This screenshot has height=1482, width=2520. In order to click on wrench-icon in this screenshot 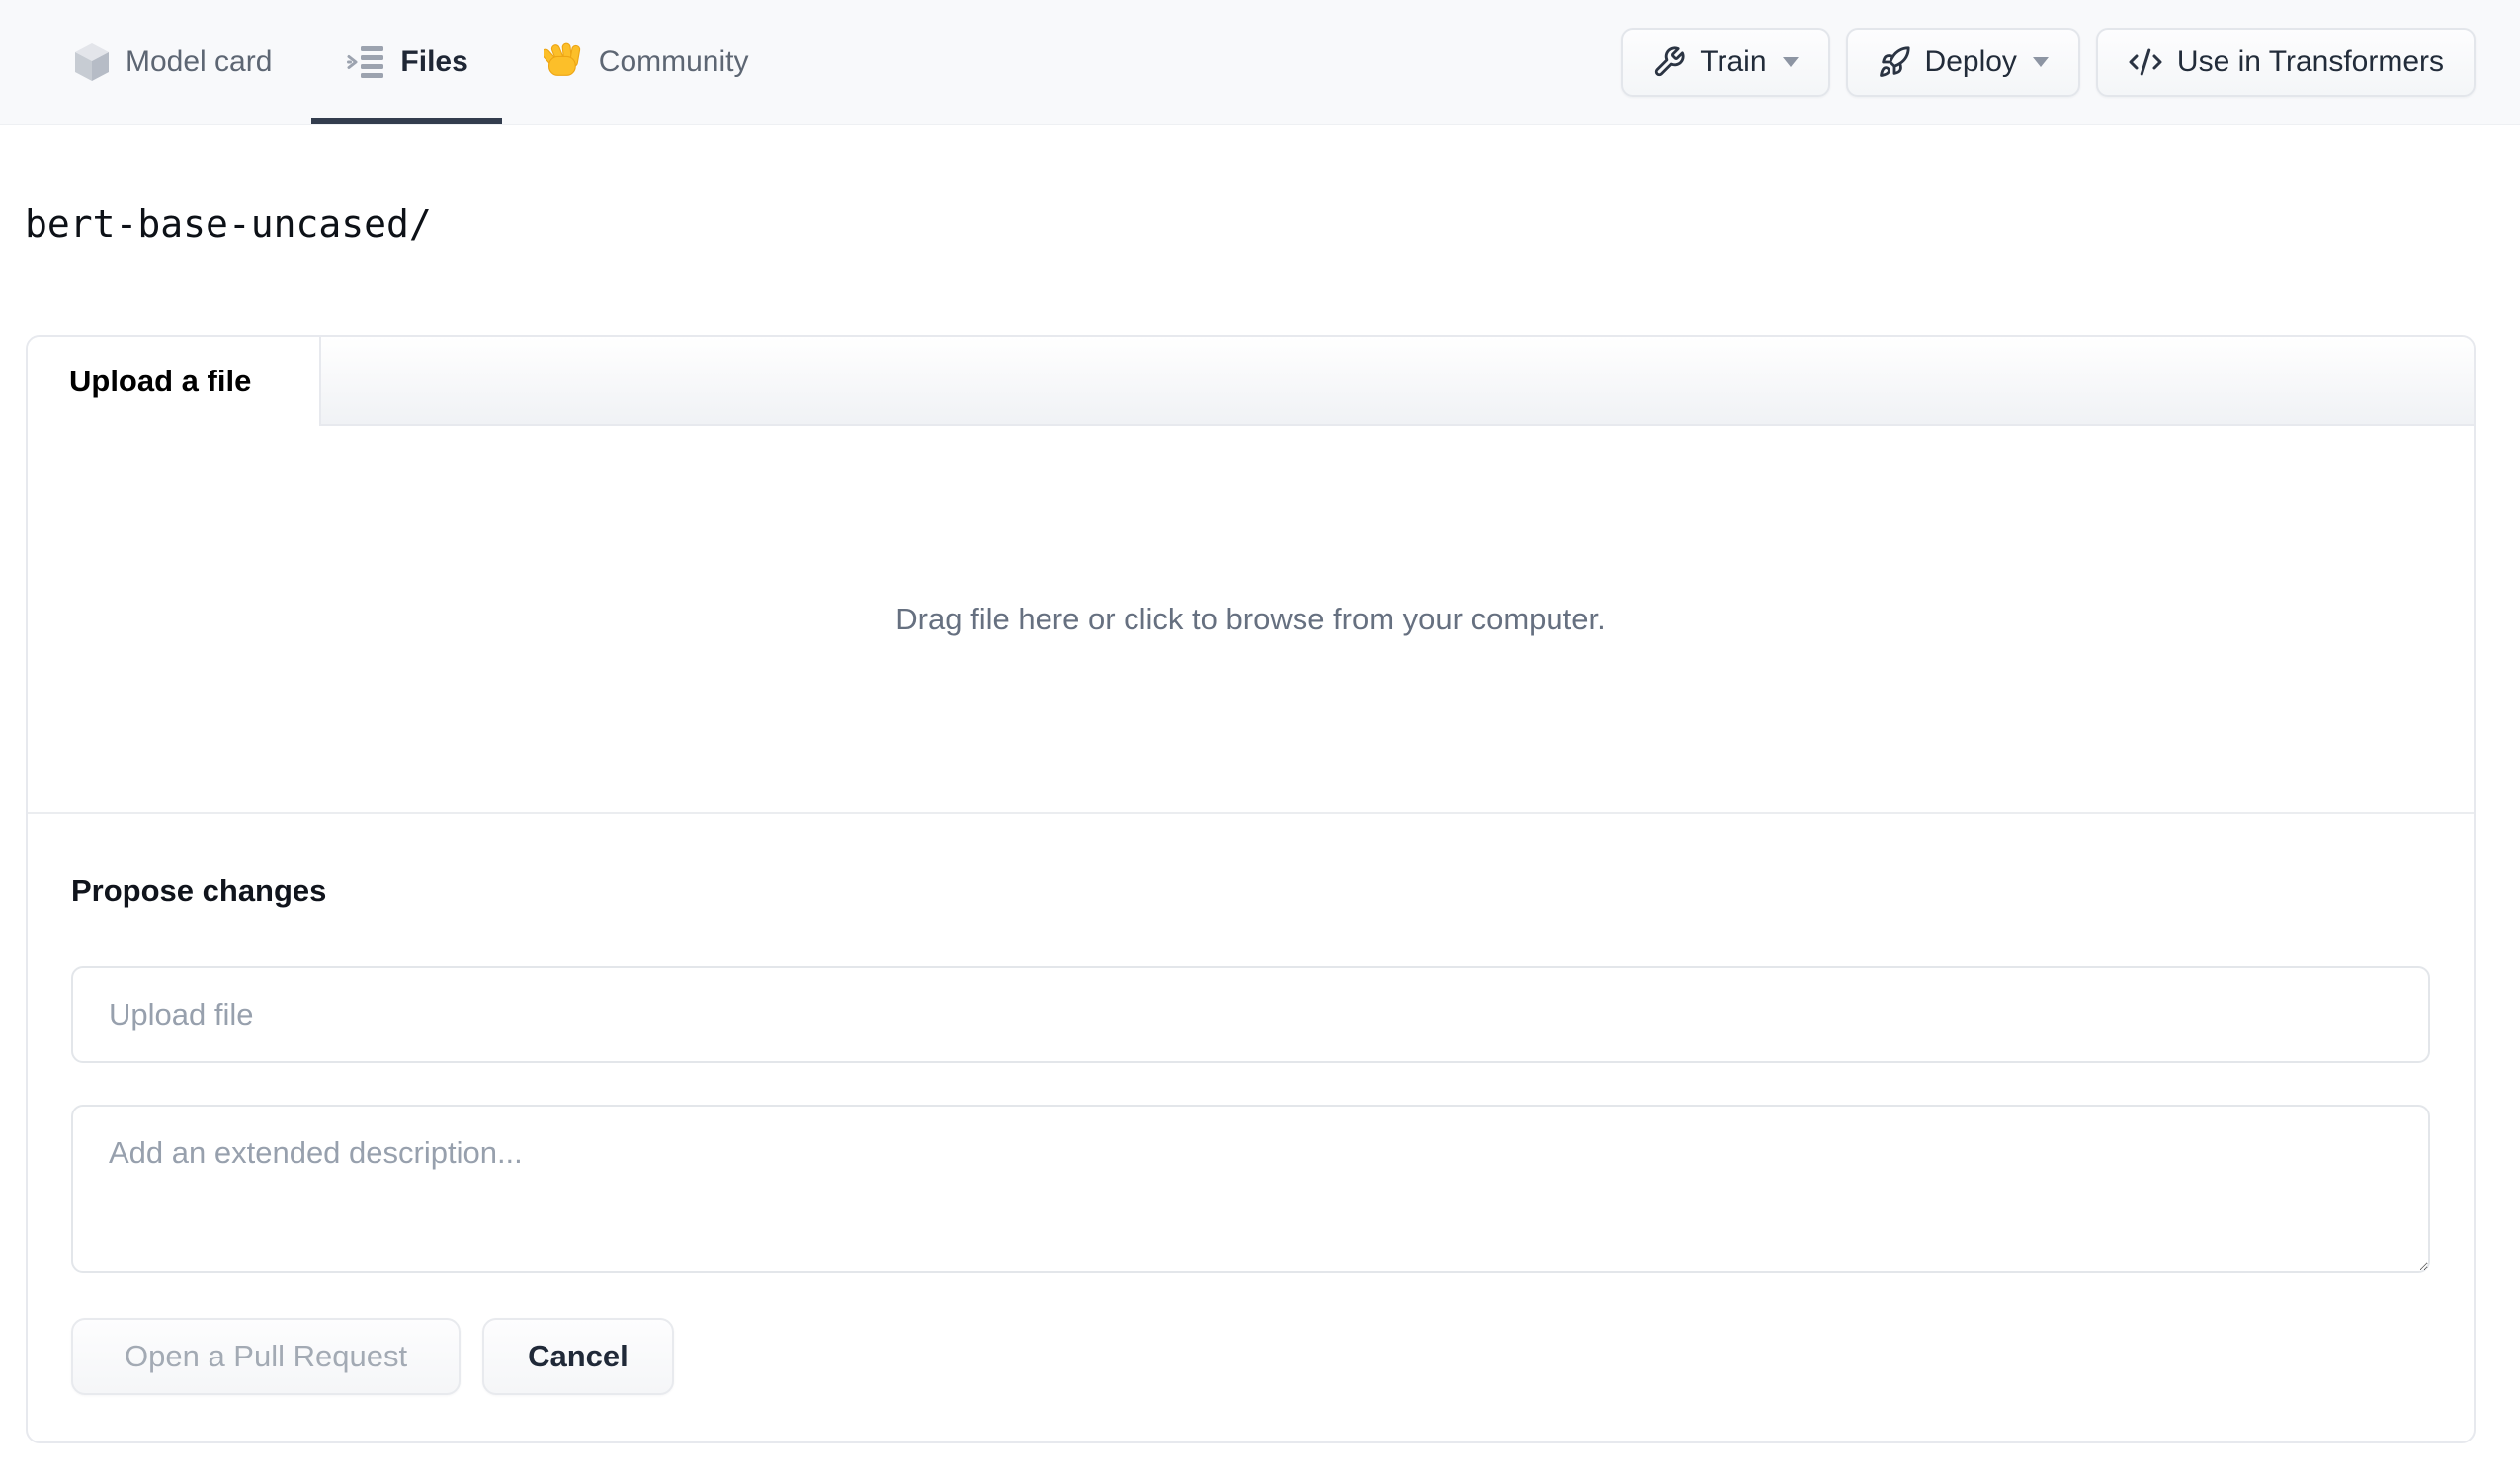, I will do `click(1669, 62)`.